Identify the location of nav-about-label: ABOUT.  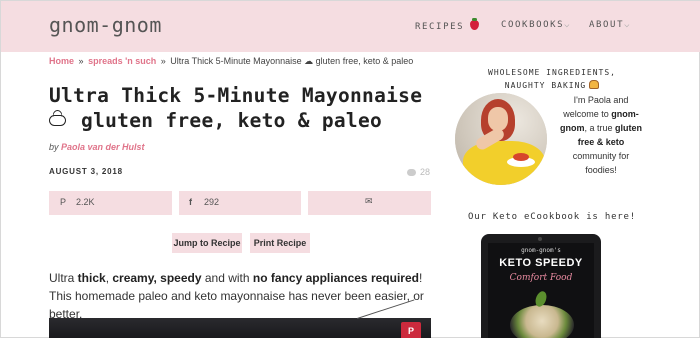
(607, 25).